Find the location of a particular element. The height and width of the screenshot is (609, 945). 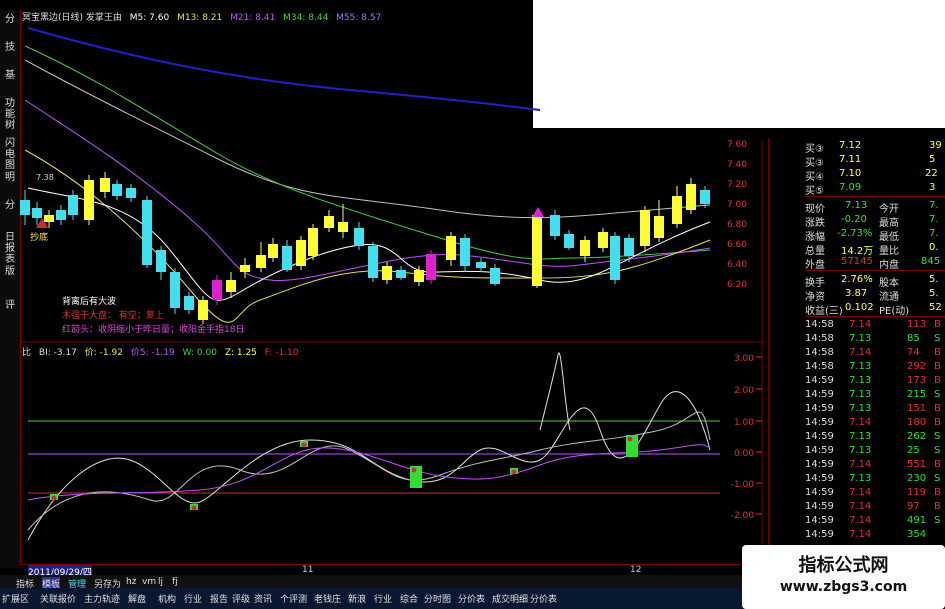

tick-volume: 491 is located at coordinates (917, 520).